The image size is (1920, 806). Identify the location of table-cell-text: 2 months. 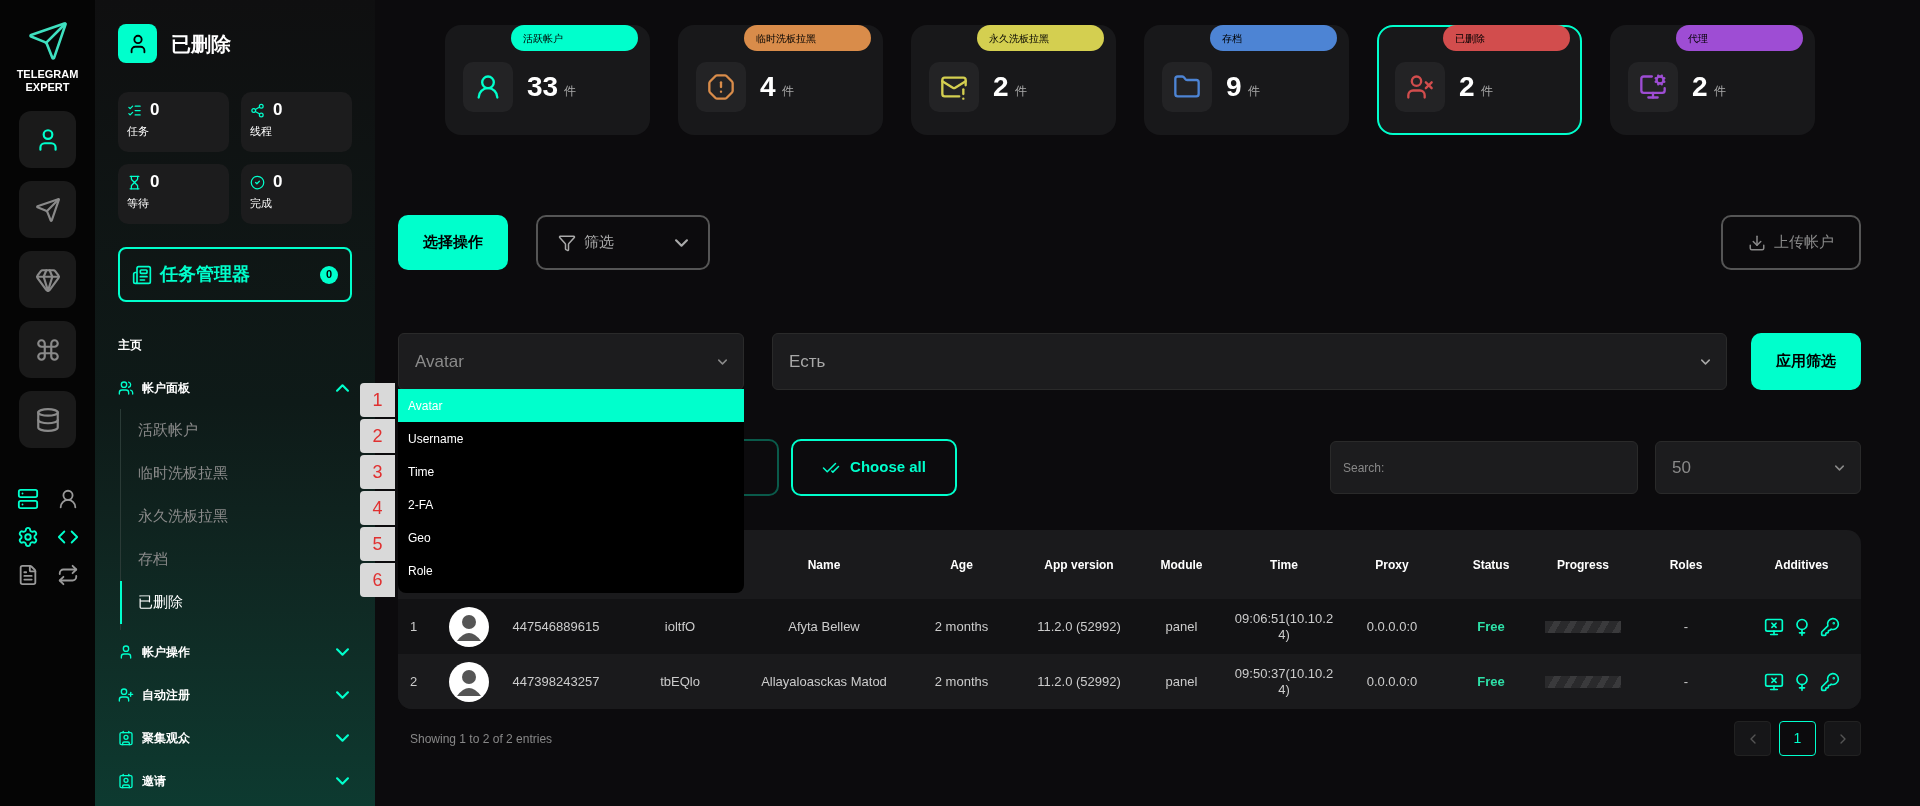
(961, 681).